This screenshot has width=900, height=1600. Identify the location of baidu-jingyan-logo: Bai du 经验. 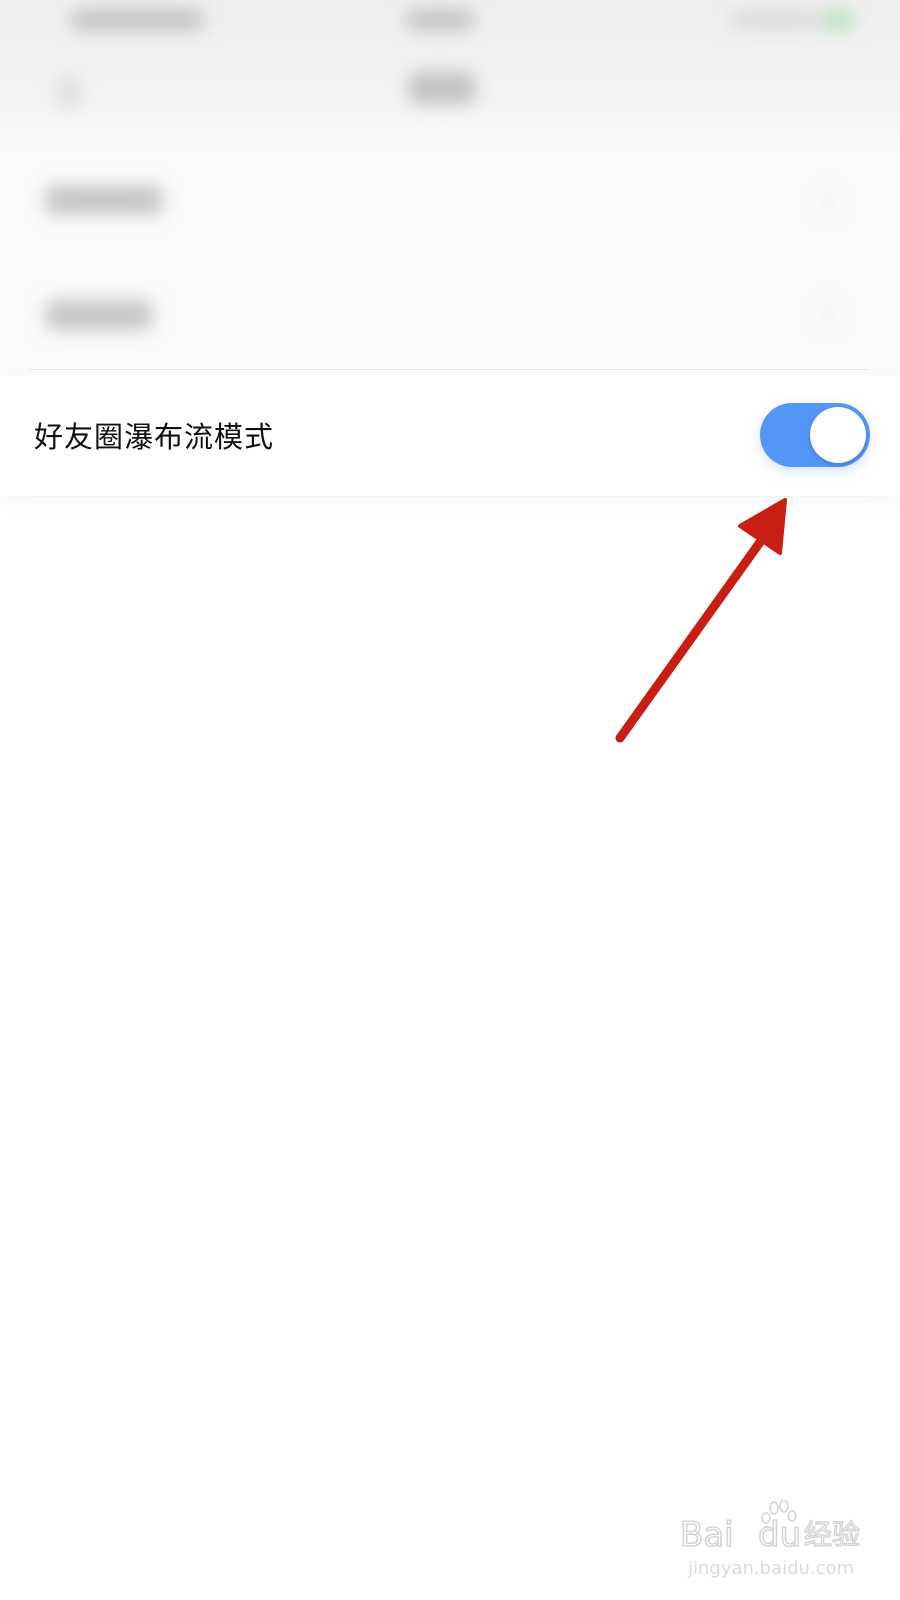
(770, 1528).